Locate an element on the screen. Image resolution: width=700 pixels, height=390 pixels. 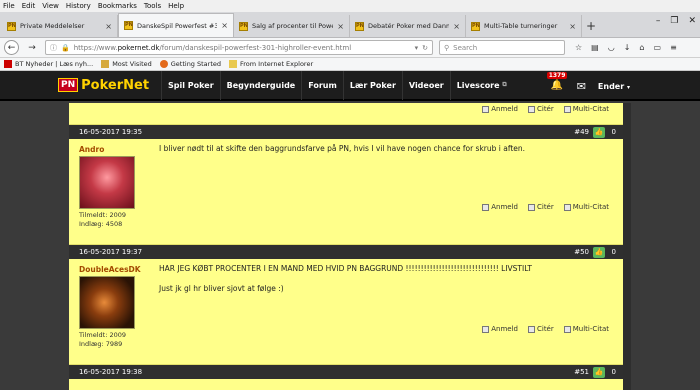
nav-videoer: Videoer is located at coordinates (425, 85).